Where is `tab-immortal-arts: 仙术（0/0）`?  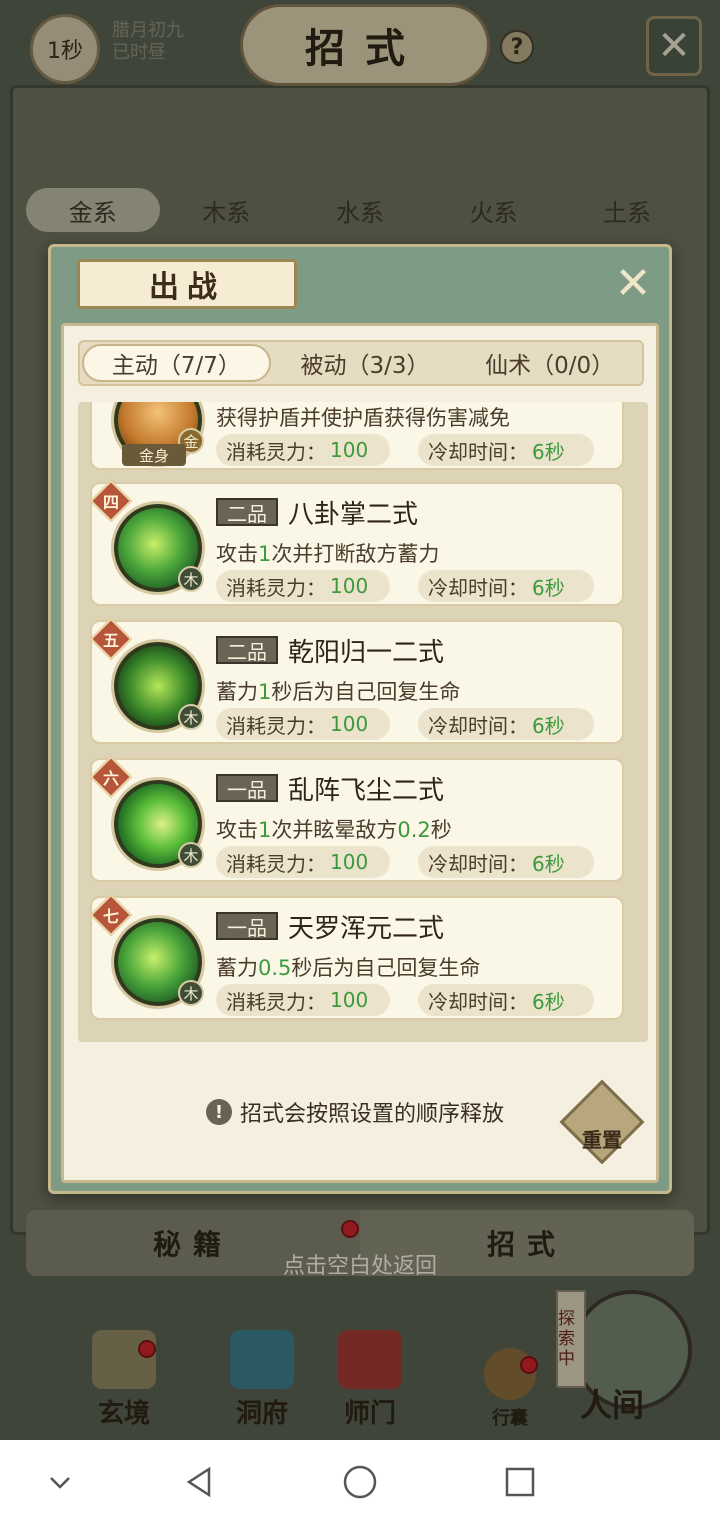 tab-immortal-arts: 仙术（0/0） is located at coordinates (549, 363).